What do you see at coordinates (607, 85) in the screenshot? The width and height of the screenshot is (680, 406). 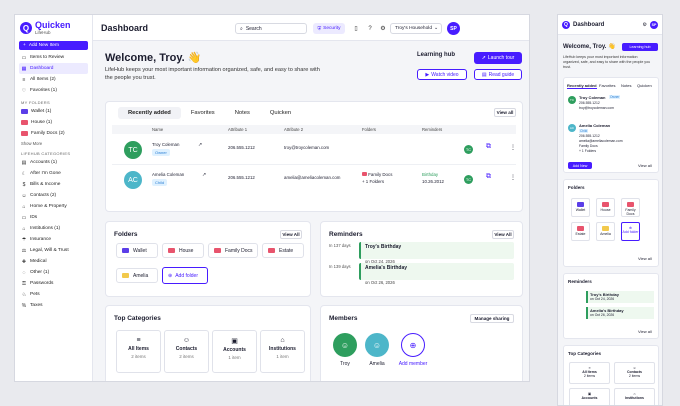 I see `mobile-tab-favorites: Favorites` at bounding box center [607, 85].